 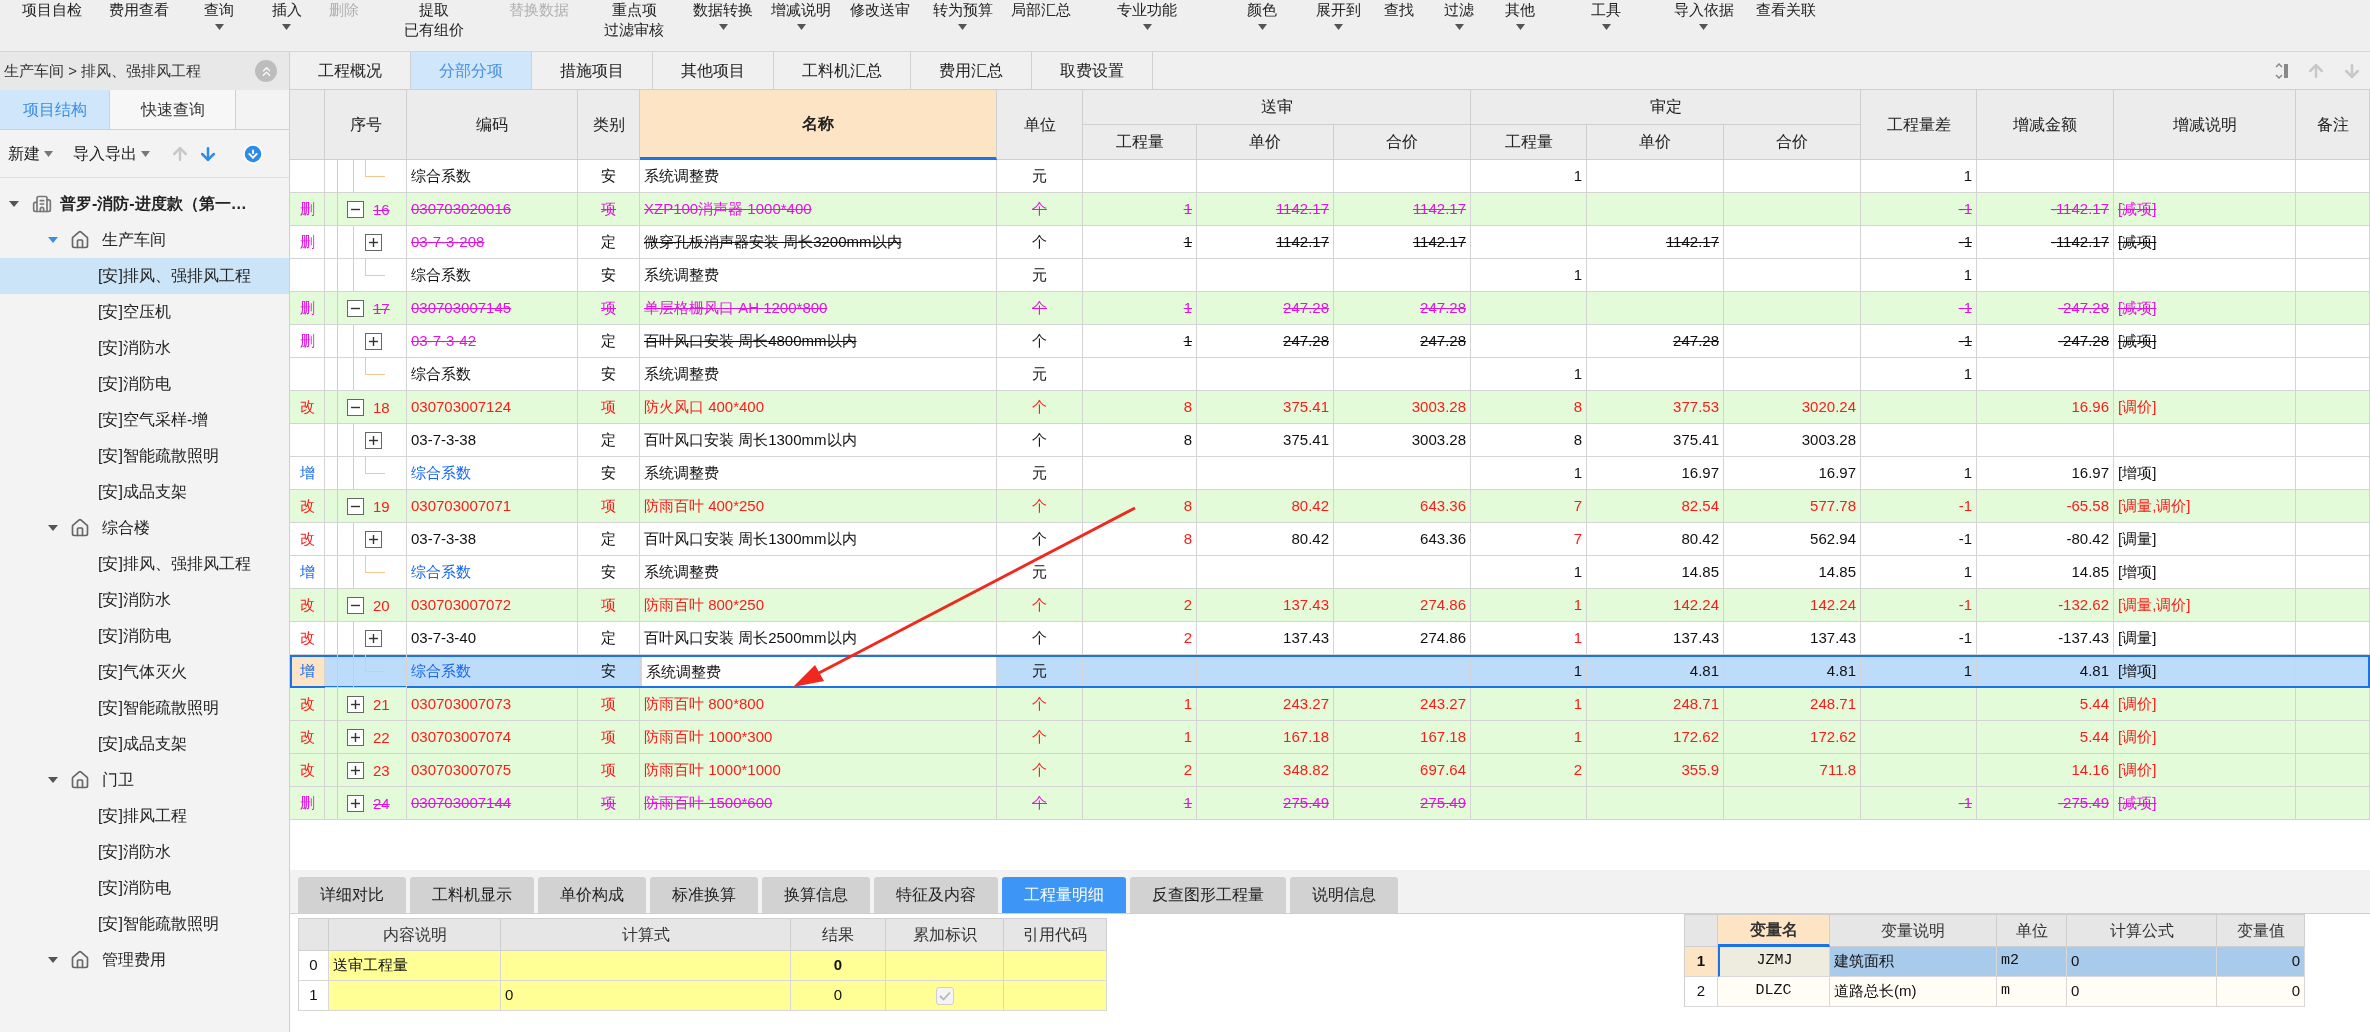 What do you see at coordinates (945, 935) in the screenshot?
I see `column-header: 累加标识` at bounding box center [945, 935].